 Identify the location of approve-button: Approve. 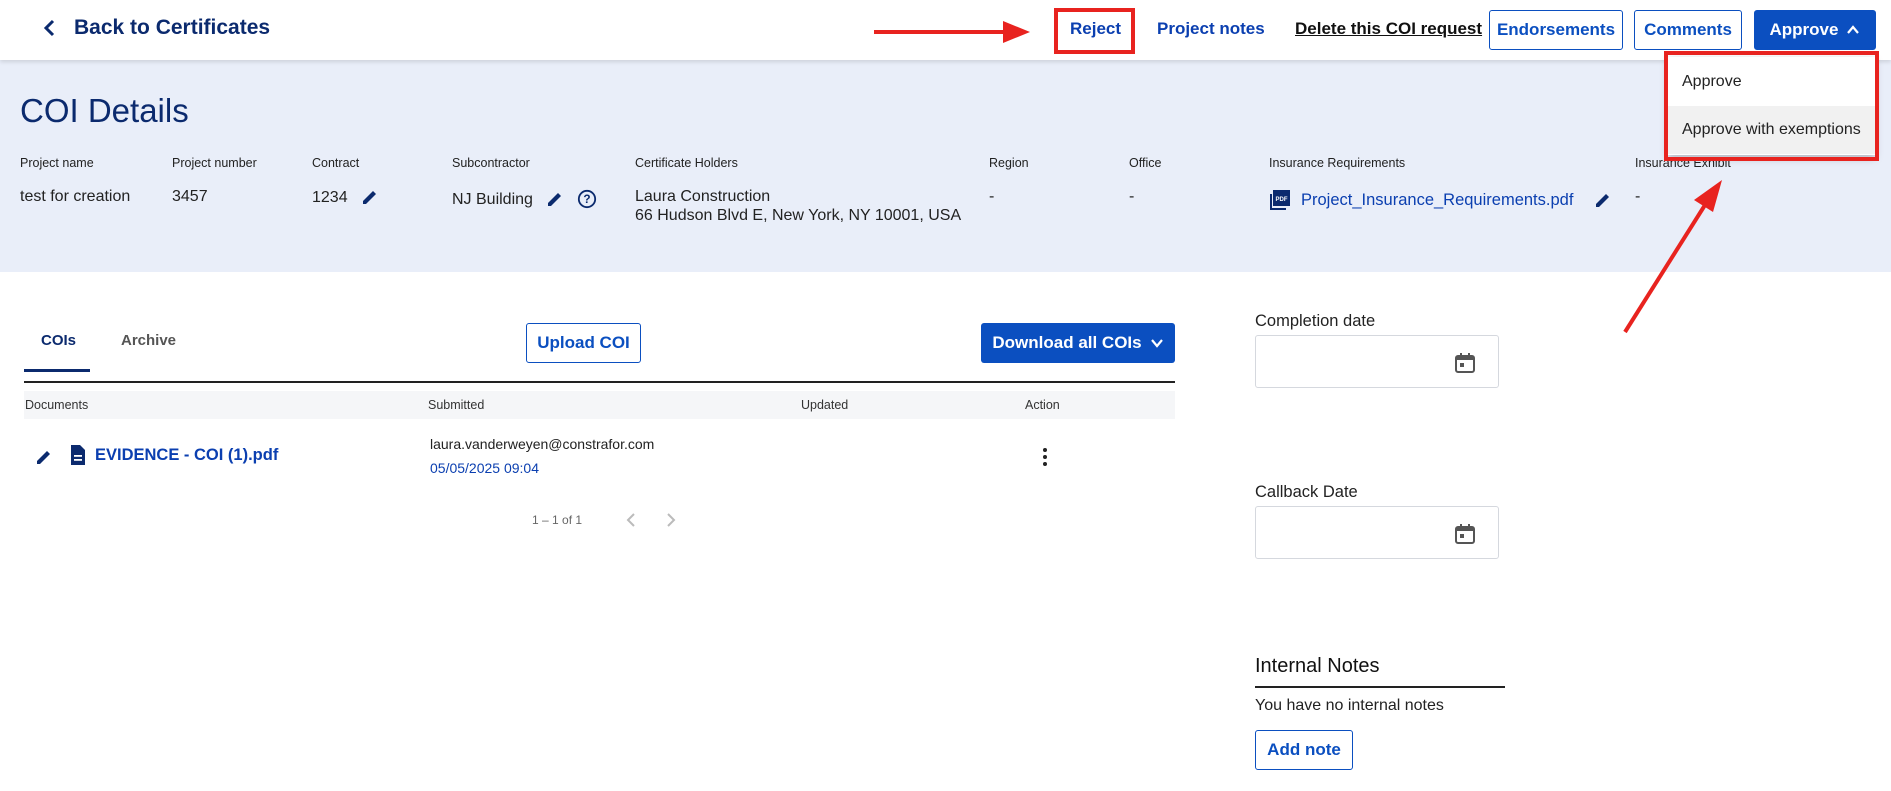
(1815, 30).